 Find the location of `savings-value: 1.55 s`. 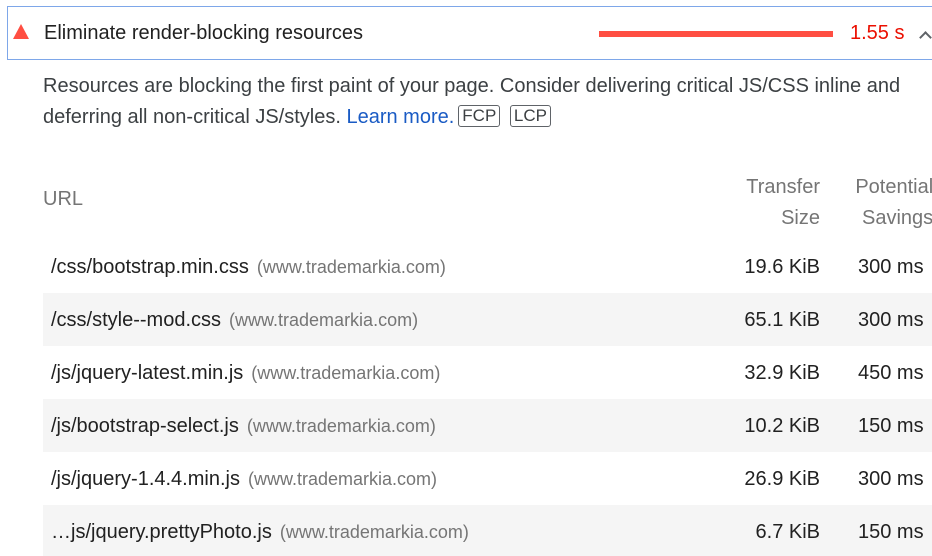

savings-value: 1.55 s is located at coordinates (877, 33).